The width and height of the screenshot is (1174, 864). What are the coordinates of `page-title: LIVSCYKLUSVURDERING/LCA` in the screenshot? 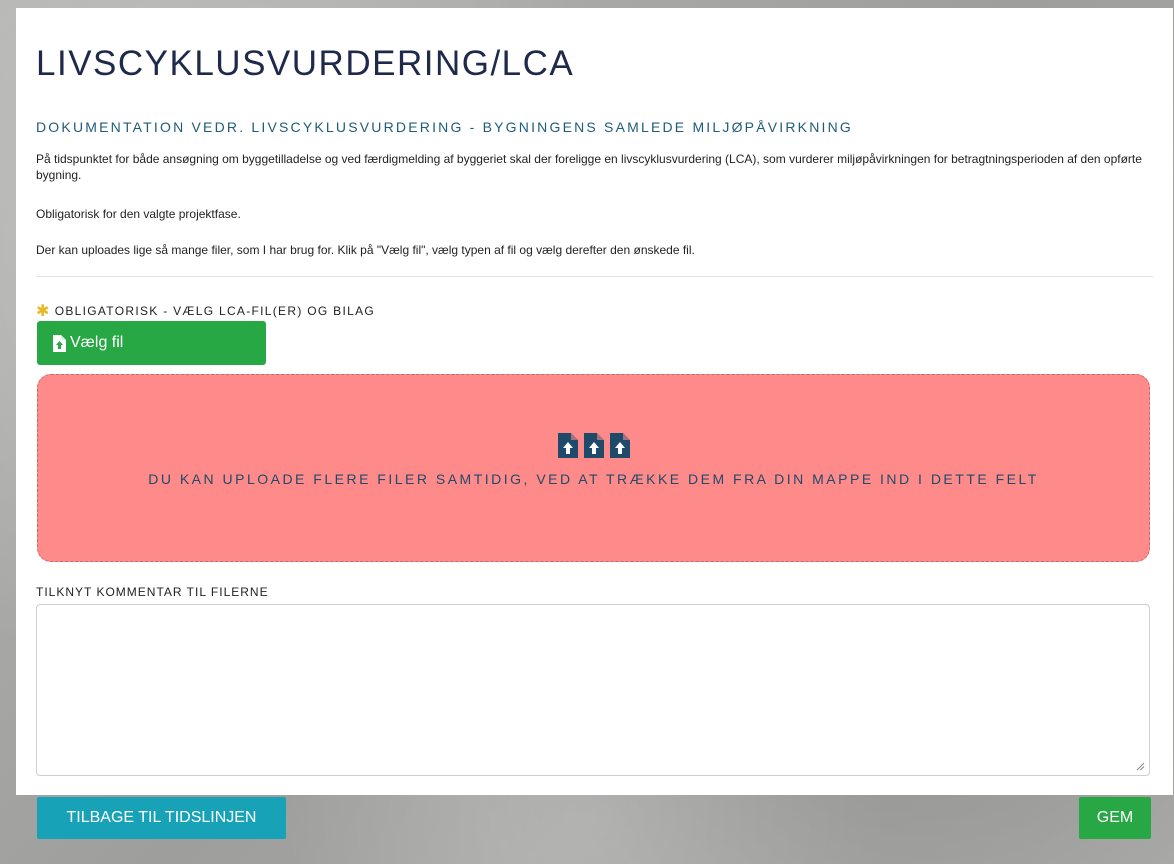 It's located at (305, 63).